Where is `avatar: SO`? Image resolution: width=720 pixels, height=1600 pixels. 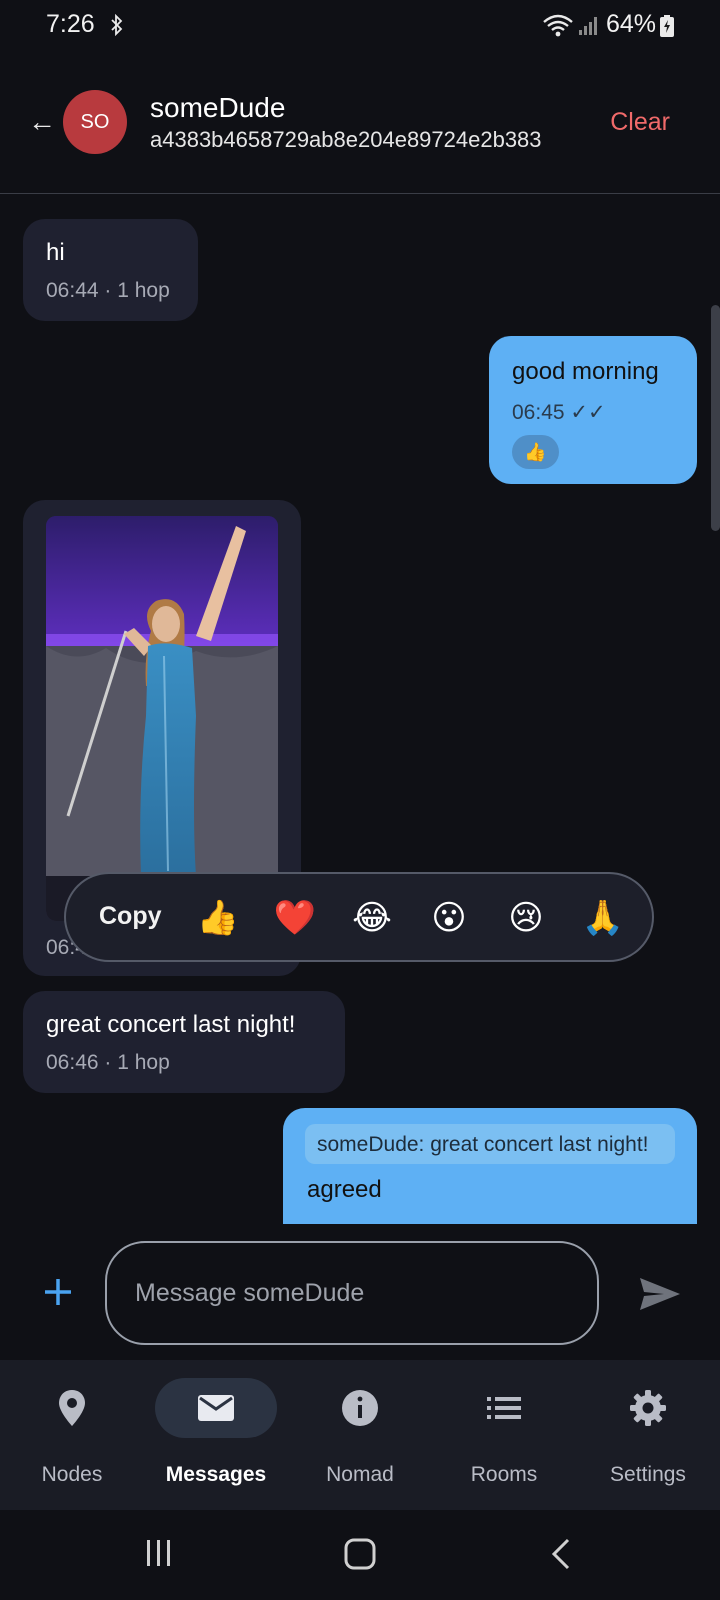
avatar: SO is located at coordinates (95, 122).